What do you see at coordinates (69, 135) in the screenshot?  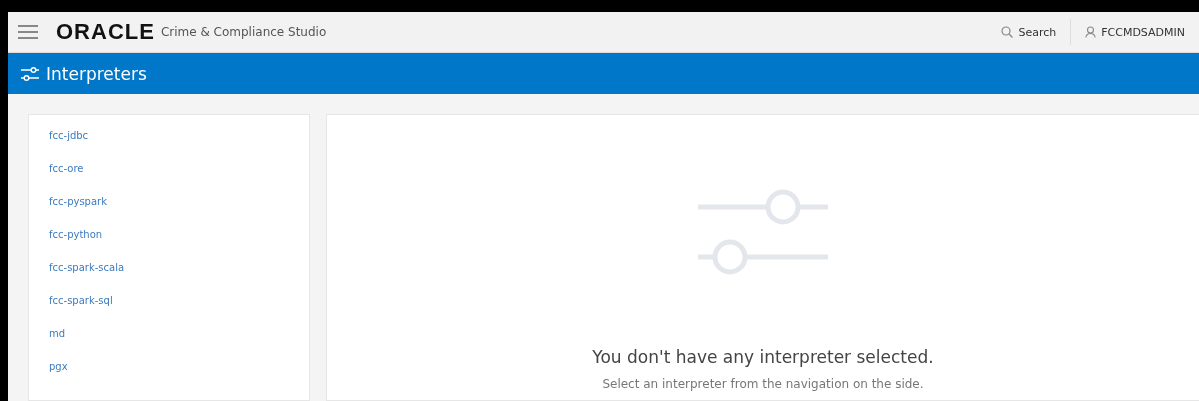 I see `interpreter-link: fcc-jdbc` at bounding box center [69, 135].